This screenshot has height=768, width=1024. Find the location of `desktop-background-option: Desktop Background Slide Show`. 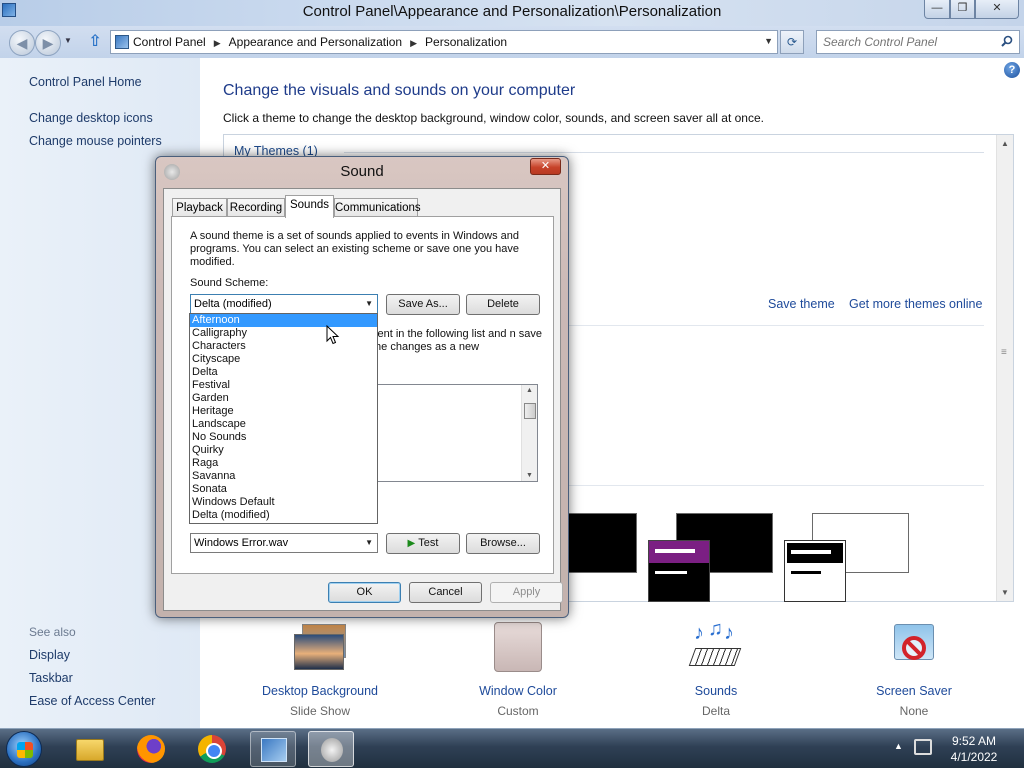

desktop-background-option: Desktop Background Slide Show is located at coordinates (320, 670).